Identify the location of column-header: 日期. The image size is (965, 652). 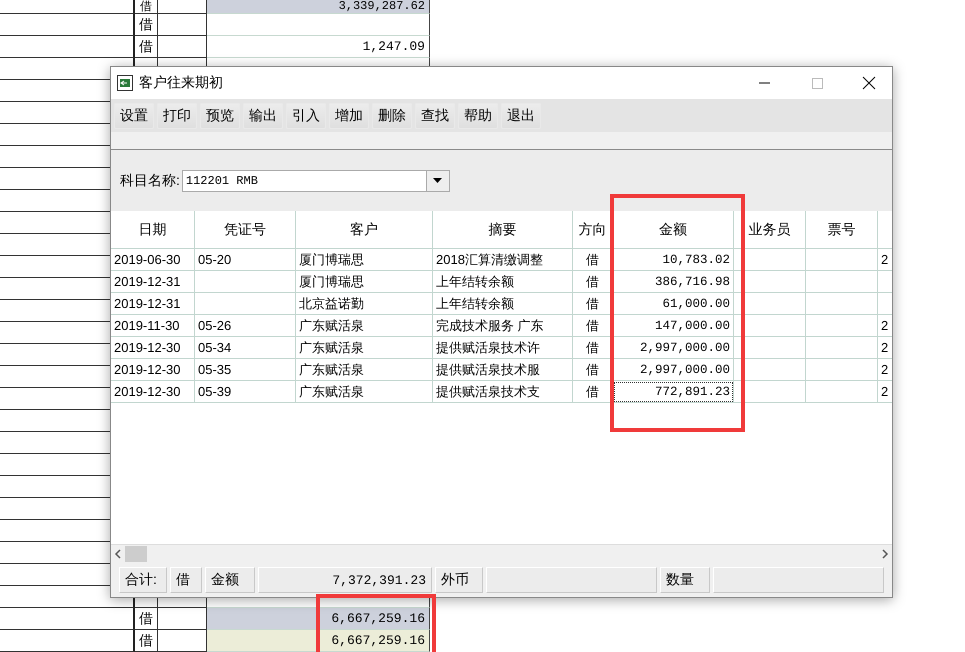
(153, 230).